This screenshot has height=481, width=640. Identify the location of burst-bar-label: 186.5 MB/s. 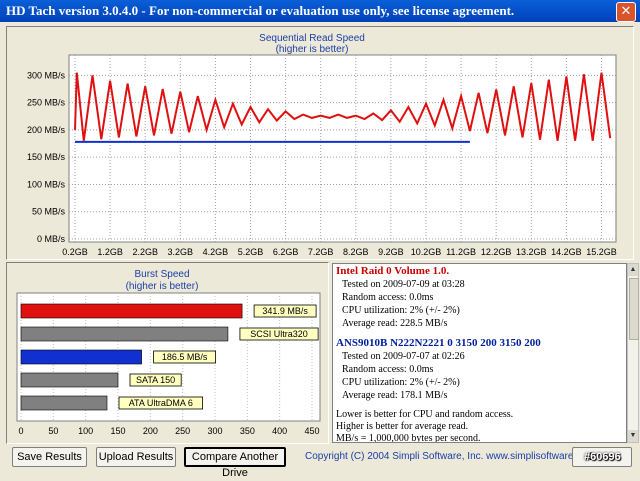
(185, 357).